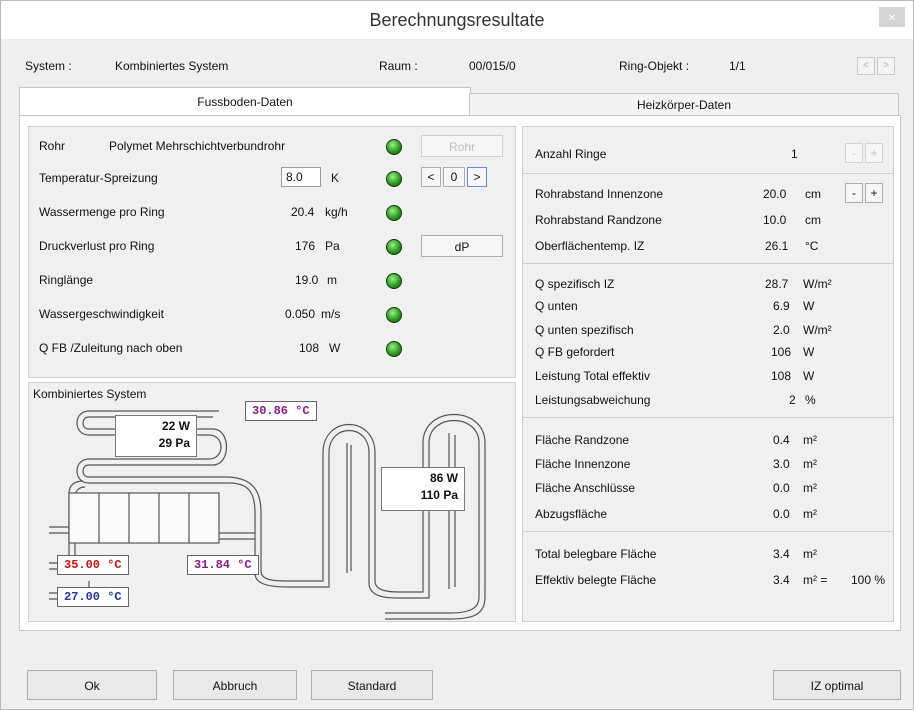  Describe the element at coordinates (300, 314) in the screenshot. I see `wassergeschwindigkeit-value: 0.050` at that location.